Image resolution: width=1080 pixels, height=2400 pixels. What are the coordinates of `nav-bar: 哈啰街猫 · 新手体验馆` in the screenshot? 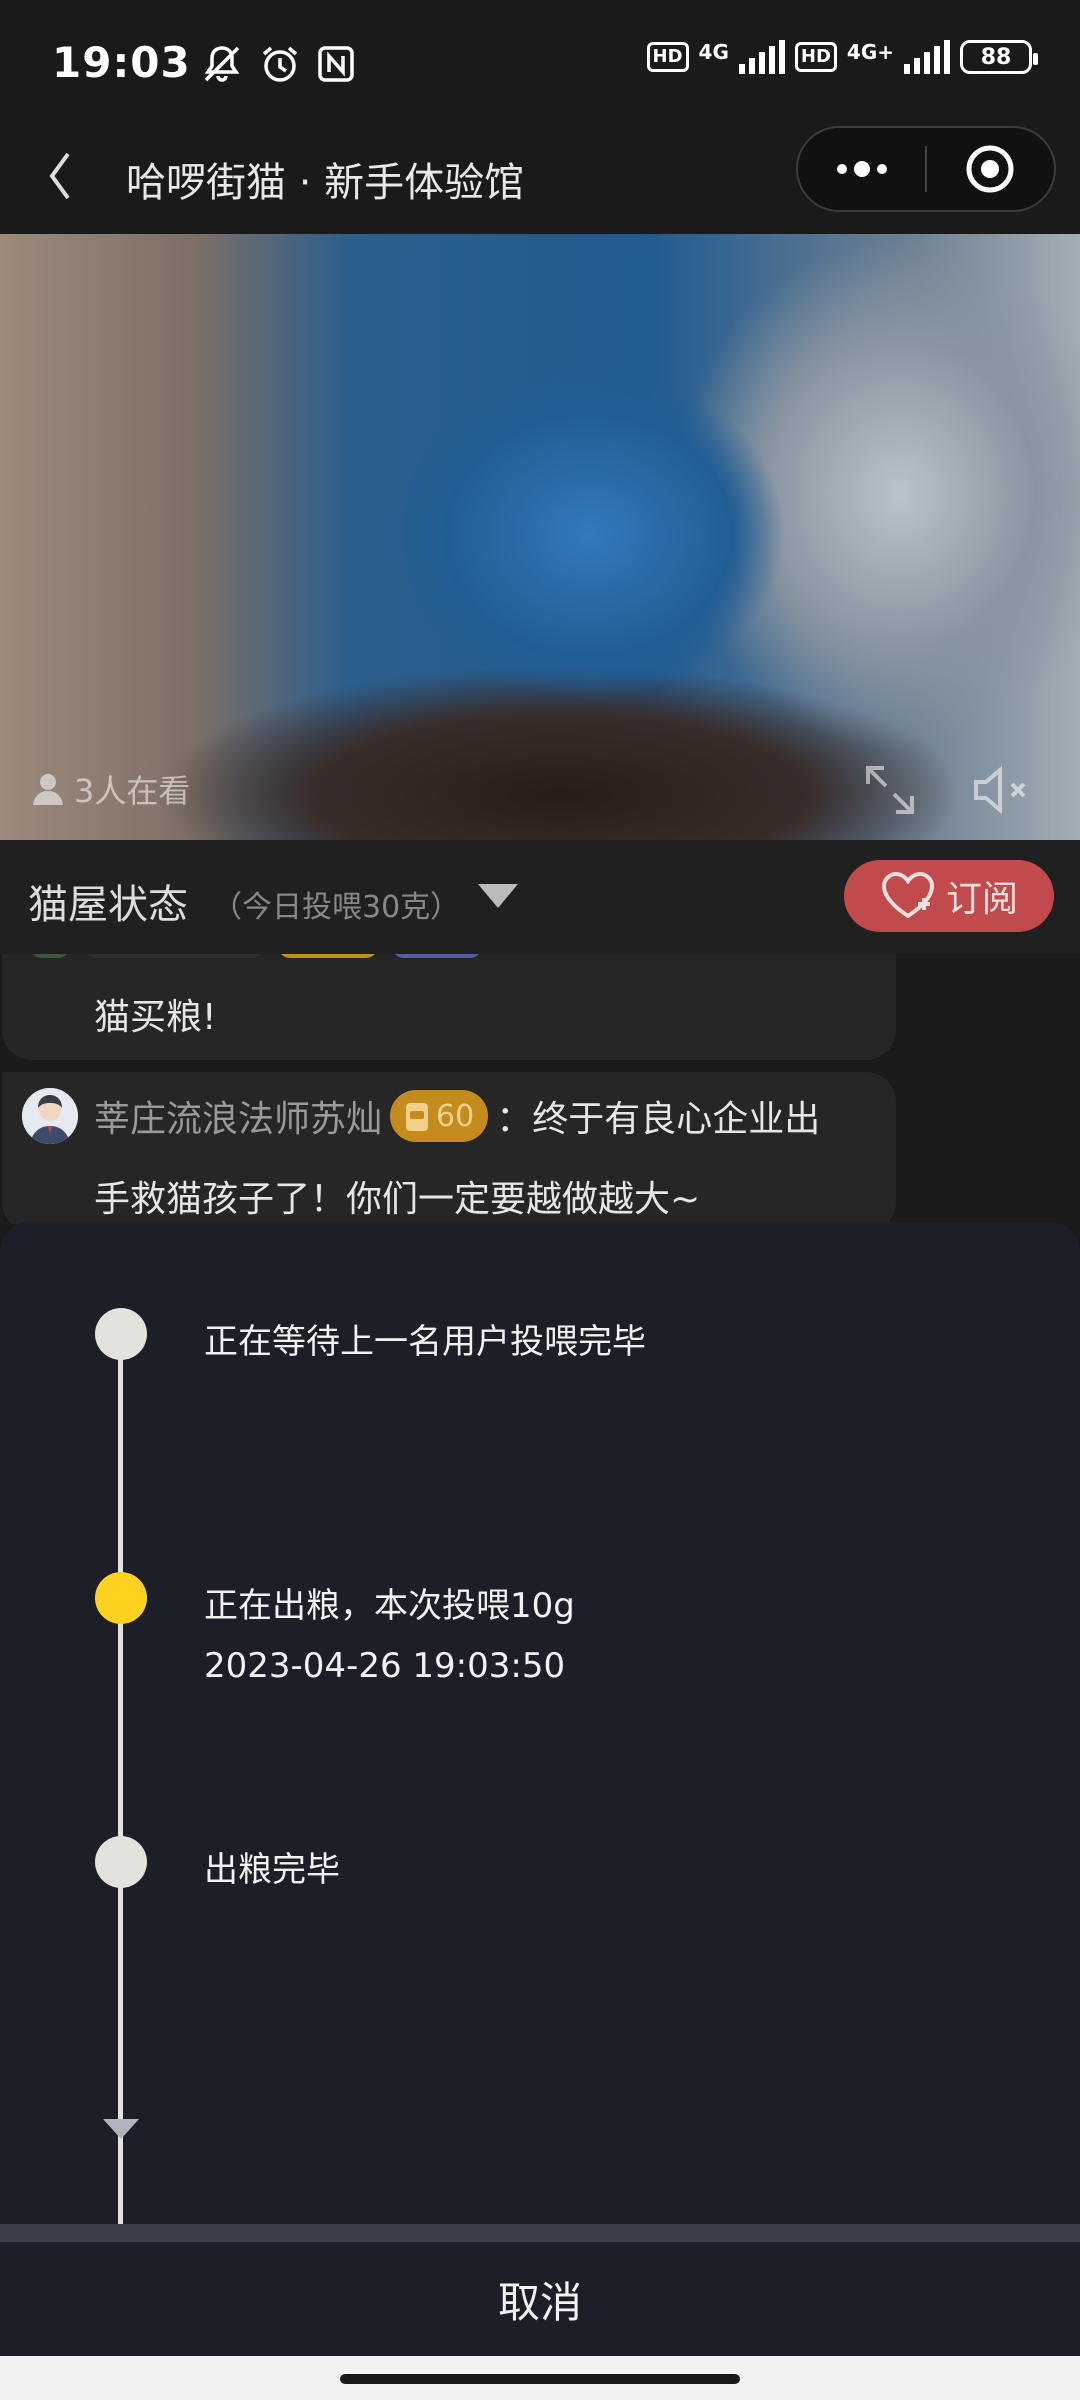 It's located at (540, 180).